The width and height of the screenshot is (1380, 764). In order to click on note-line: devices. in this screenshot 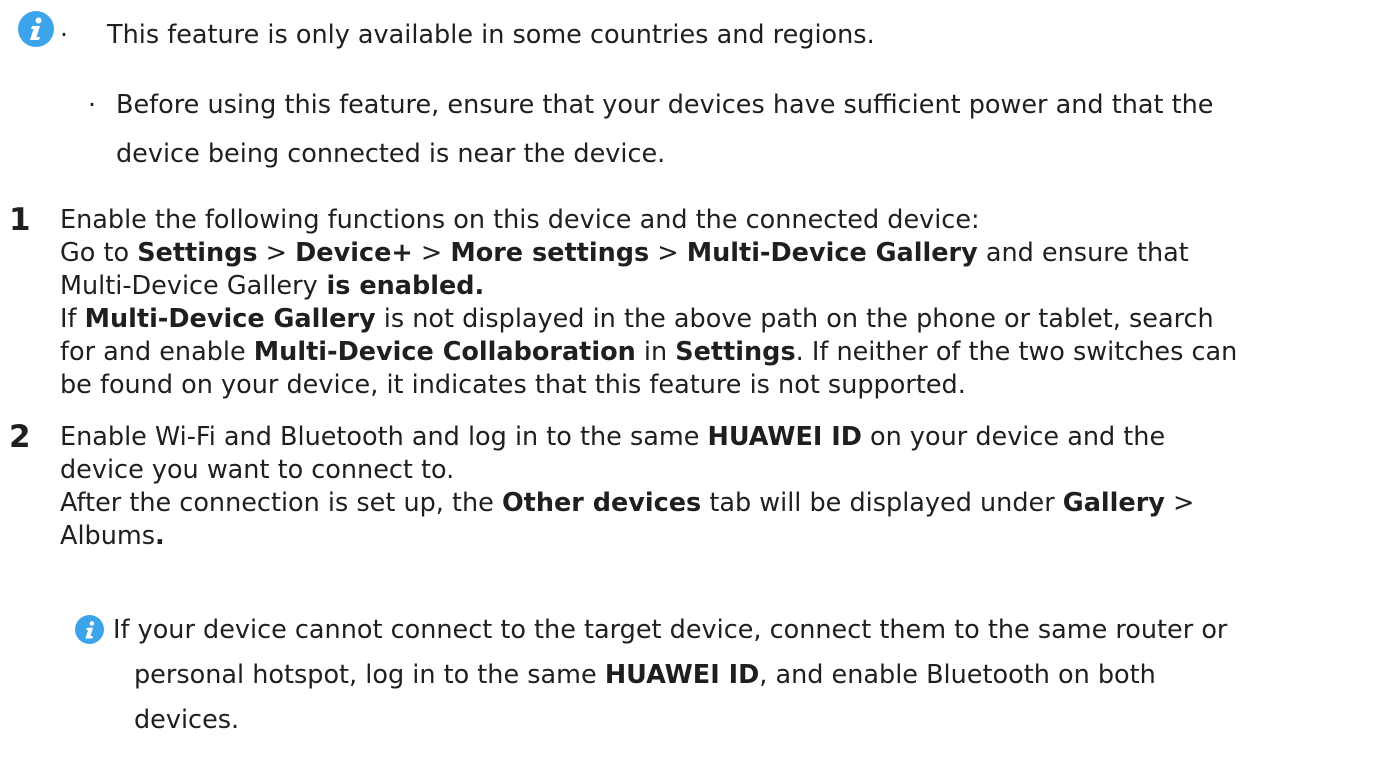, I will do `click(186, 720)`.